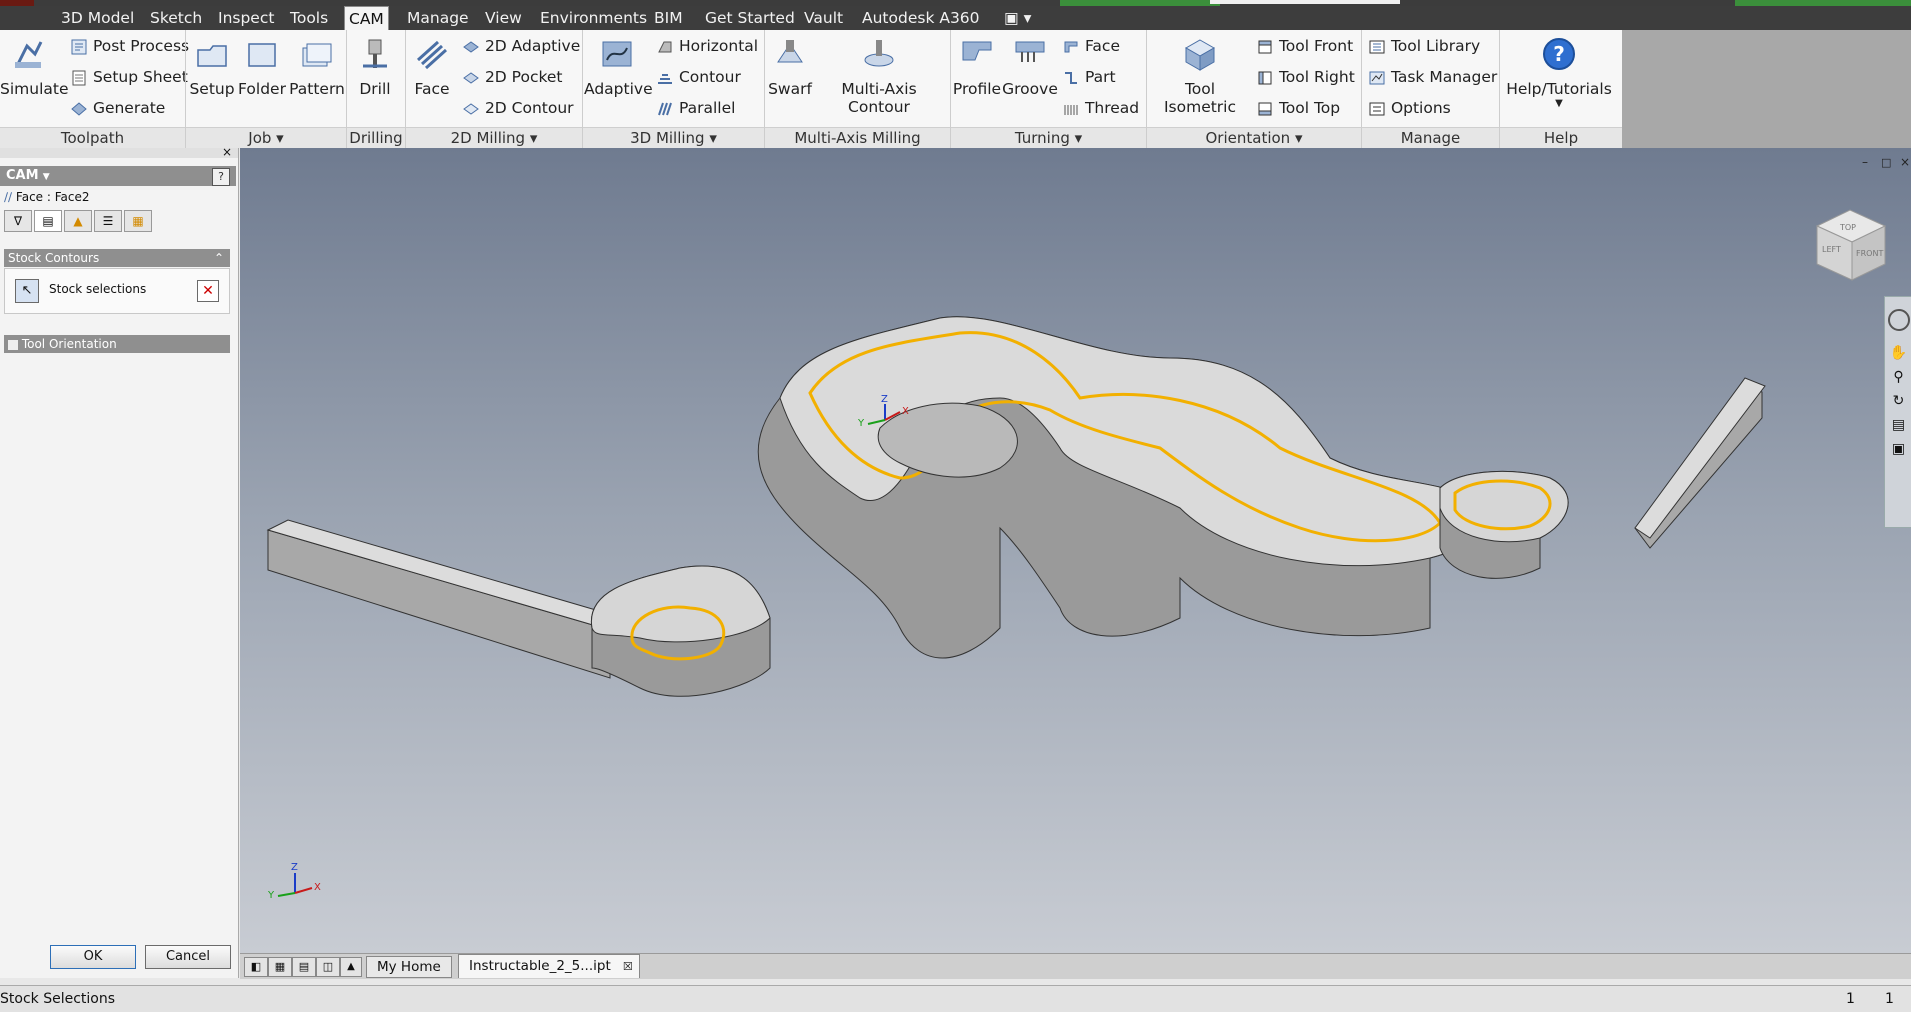  Describe the element at coordinates (409, 967) in the screenshot. I see `tab-my-home: My Home` at that location.